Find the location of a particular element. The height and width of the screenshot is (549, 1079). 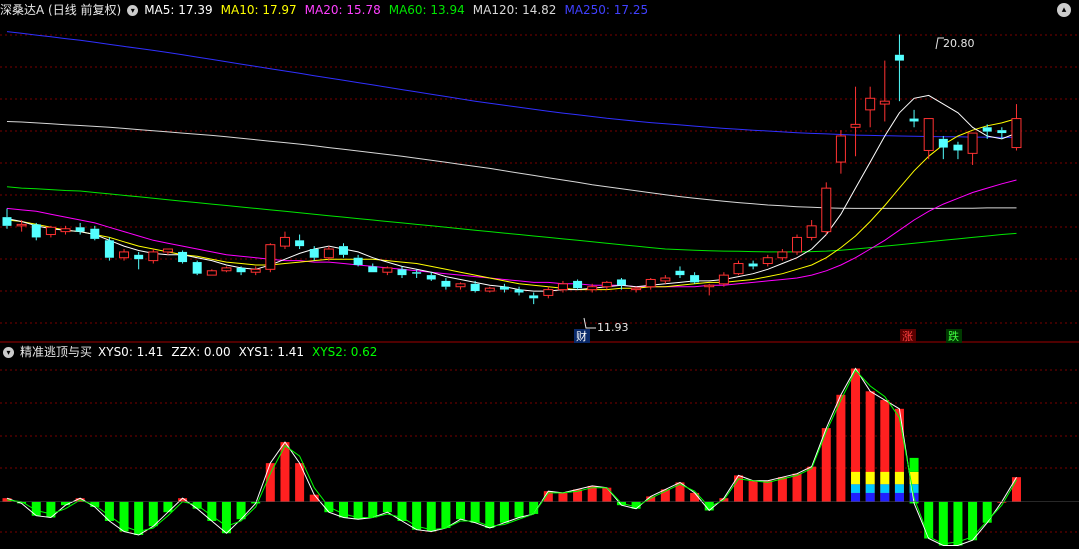

xys0-bar is located at coordinates (812, 484).